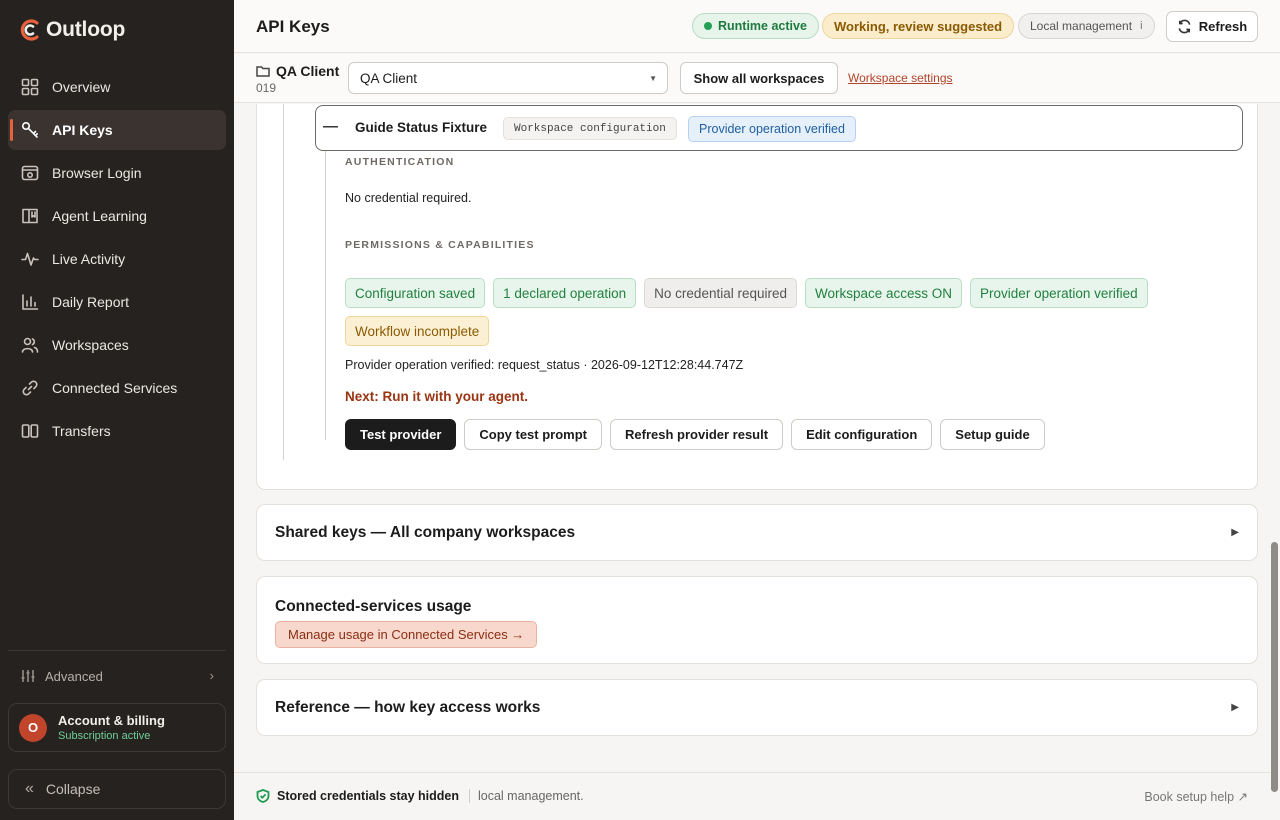  What do you see at coordinates (263, 71) in the screenshot?
I see `folder-icon` at bounding box center [263, 71].